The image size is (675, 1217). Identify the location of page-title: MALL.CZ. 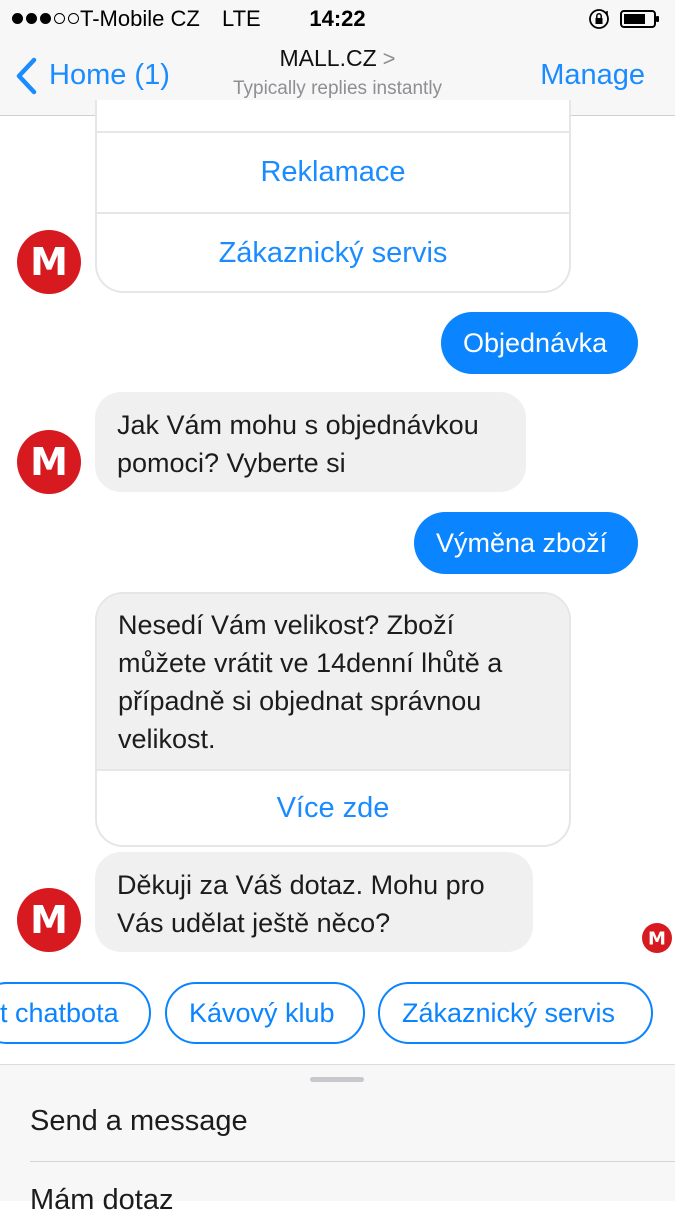
(328, 58).